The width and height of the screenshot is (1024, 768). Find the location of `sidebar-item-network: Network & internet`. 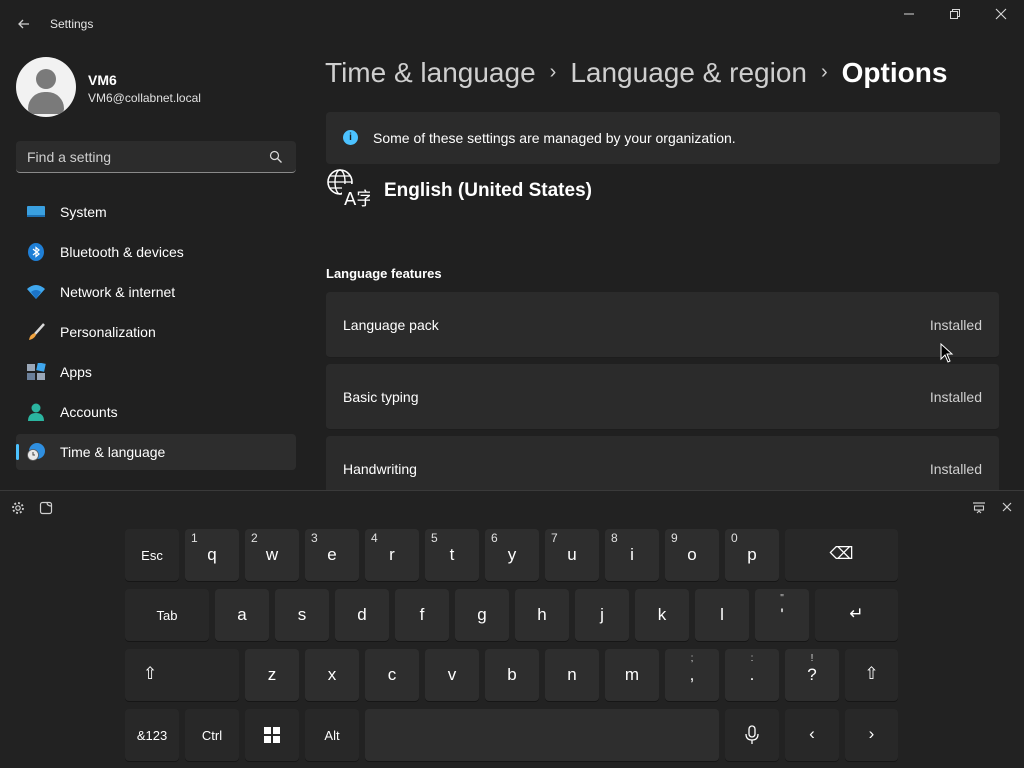

sidebar-item-network: Network & internet is located at coordinates (156, 292).